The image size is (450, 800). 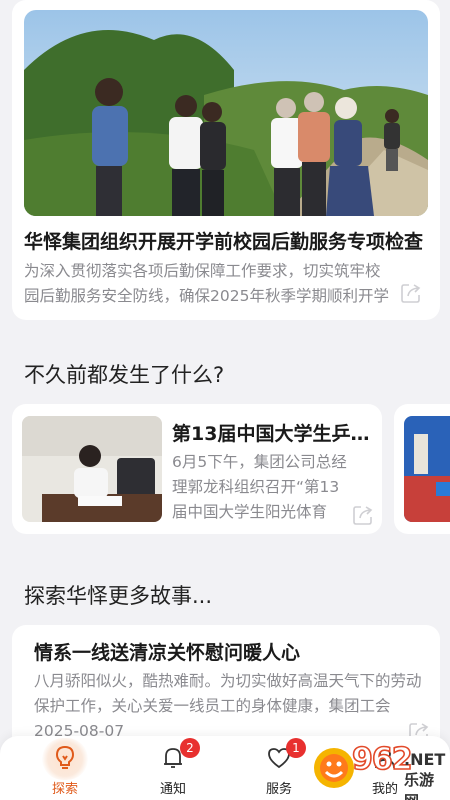 What do you see at coordinates (167, 653) in the screenshot?
I see `story-title: 情系一线送清凉关怀慰问暖人心` at bounding box center [167, 653].